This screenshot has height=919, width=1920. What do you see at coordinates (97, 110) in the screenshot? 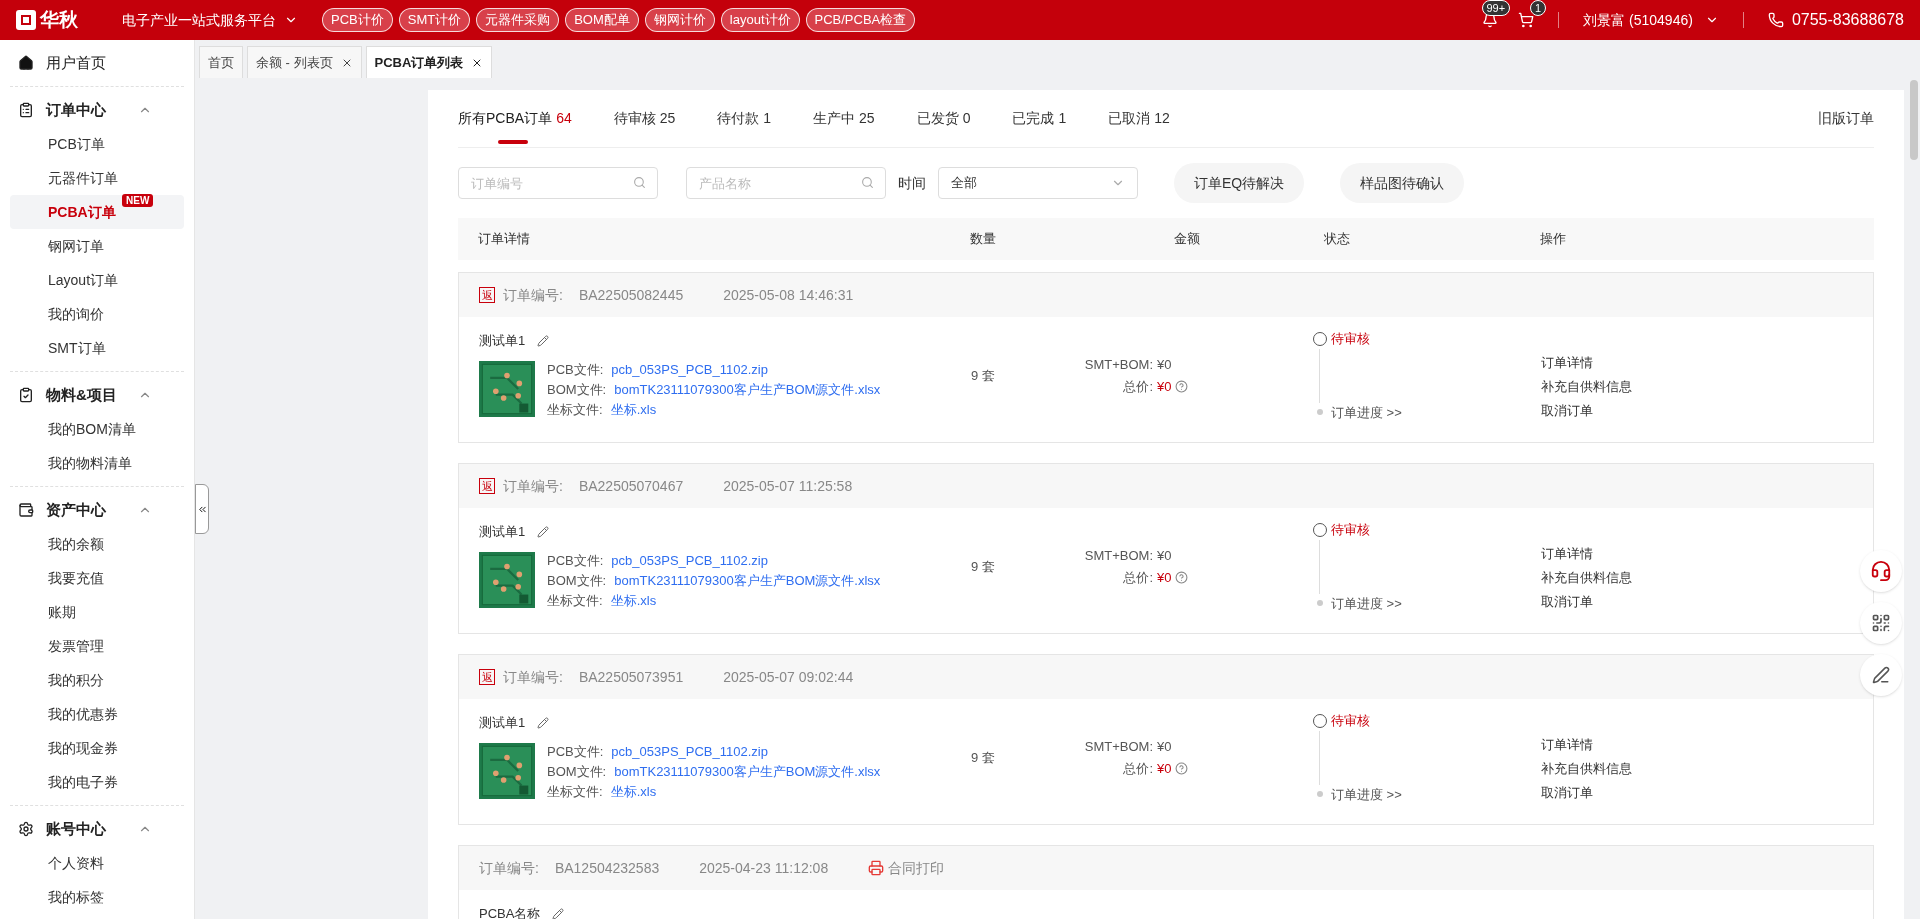
I see `sidebar-section-header: 订单中心` at bounding box center [97, 110].